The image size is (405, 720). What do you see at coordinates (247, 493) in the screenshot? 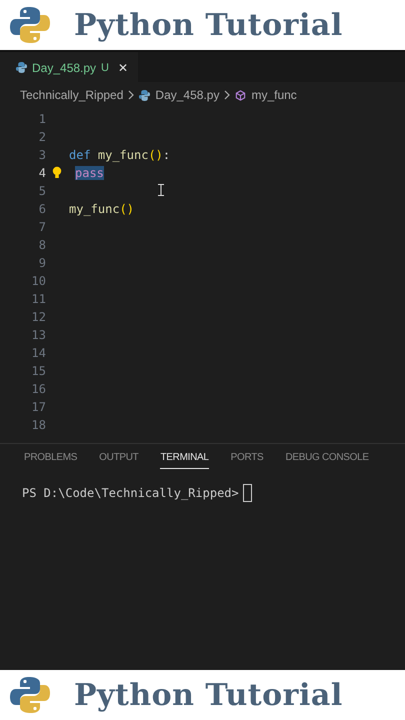
I see `terminal-cursor` at bounding box center [247, 493].